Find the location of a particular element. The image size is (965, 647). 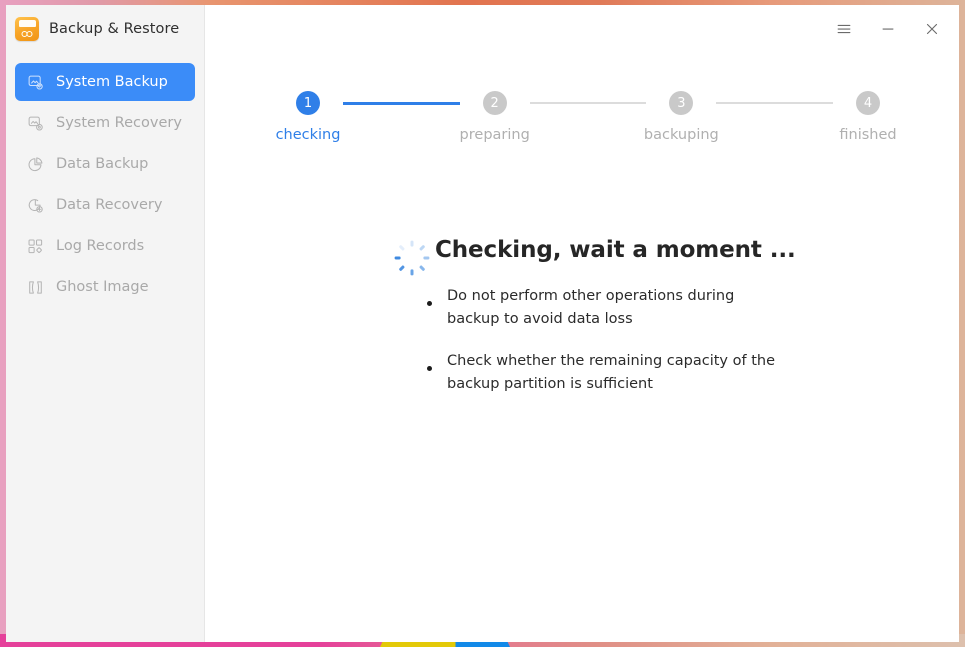

step-label: checking is located at coordinates (308, 135).